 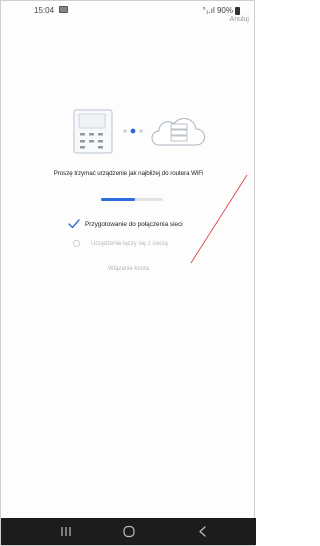 What do you see at coordinates (219, 219) in the screenshot?
I see `red-annotation-line` at bounding box center [219, 219].